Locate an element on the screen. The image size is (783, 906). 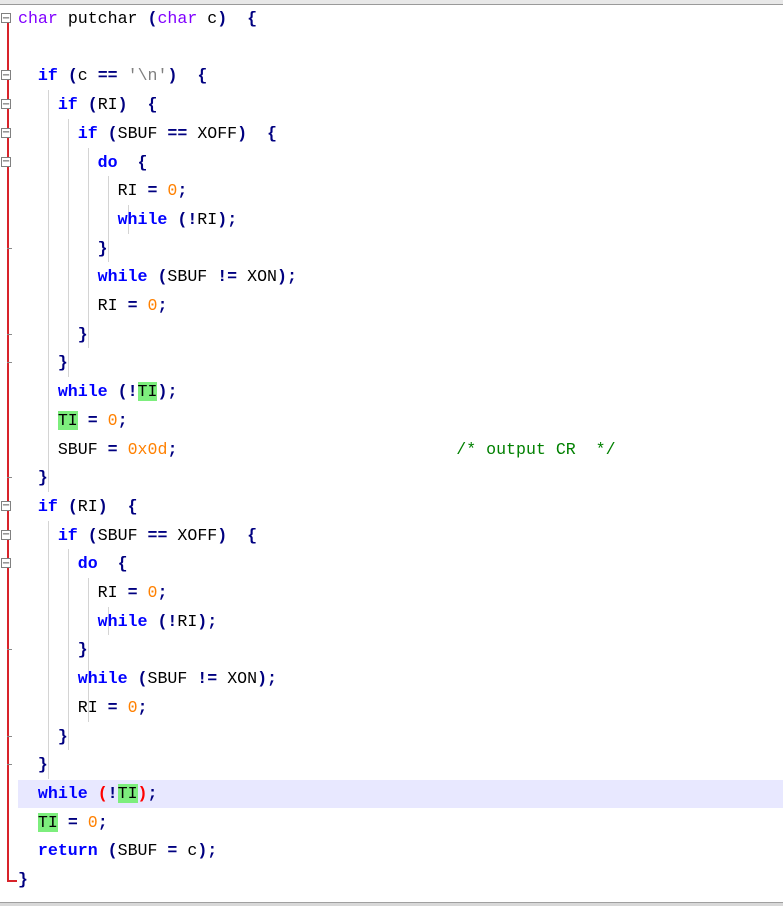
code-line: SBUF = 0x0d; /* output CR */ is located at coordinates (317, 449).